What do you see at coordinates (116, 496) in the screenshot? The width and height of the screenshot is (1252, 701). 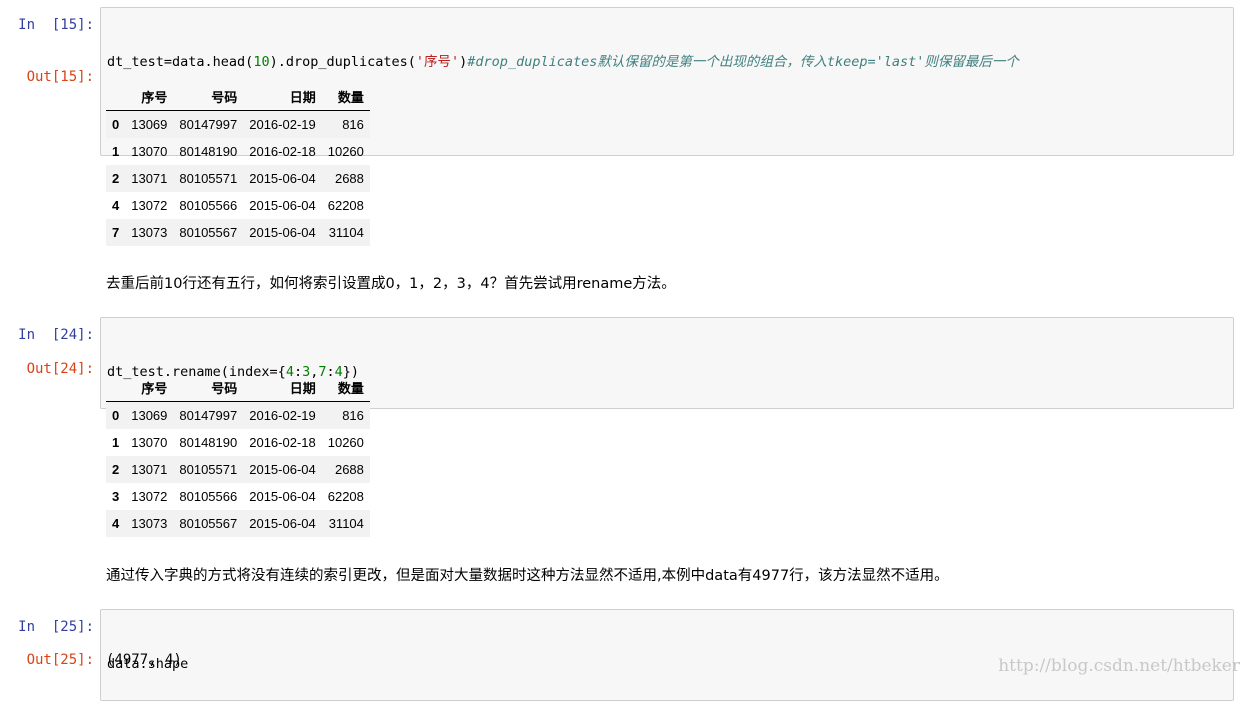 I see `row-index: 3` at bounding box center [116, 496].